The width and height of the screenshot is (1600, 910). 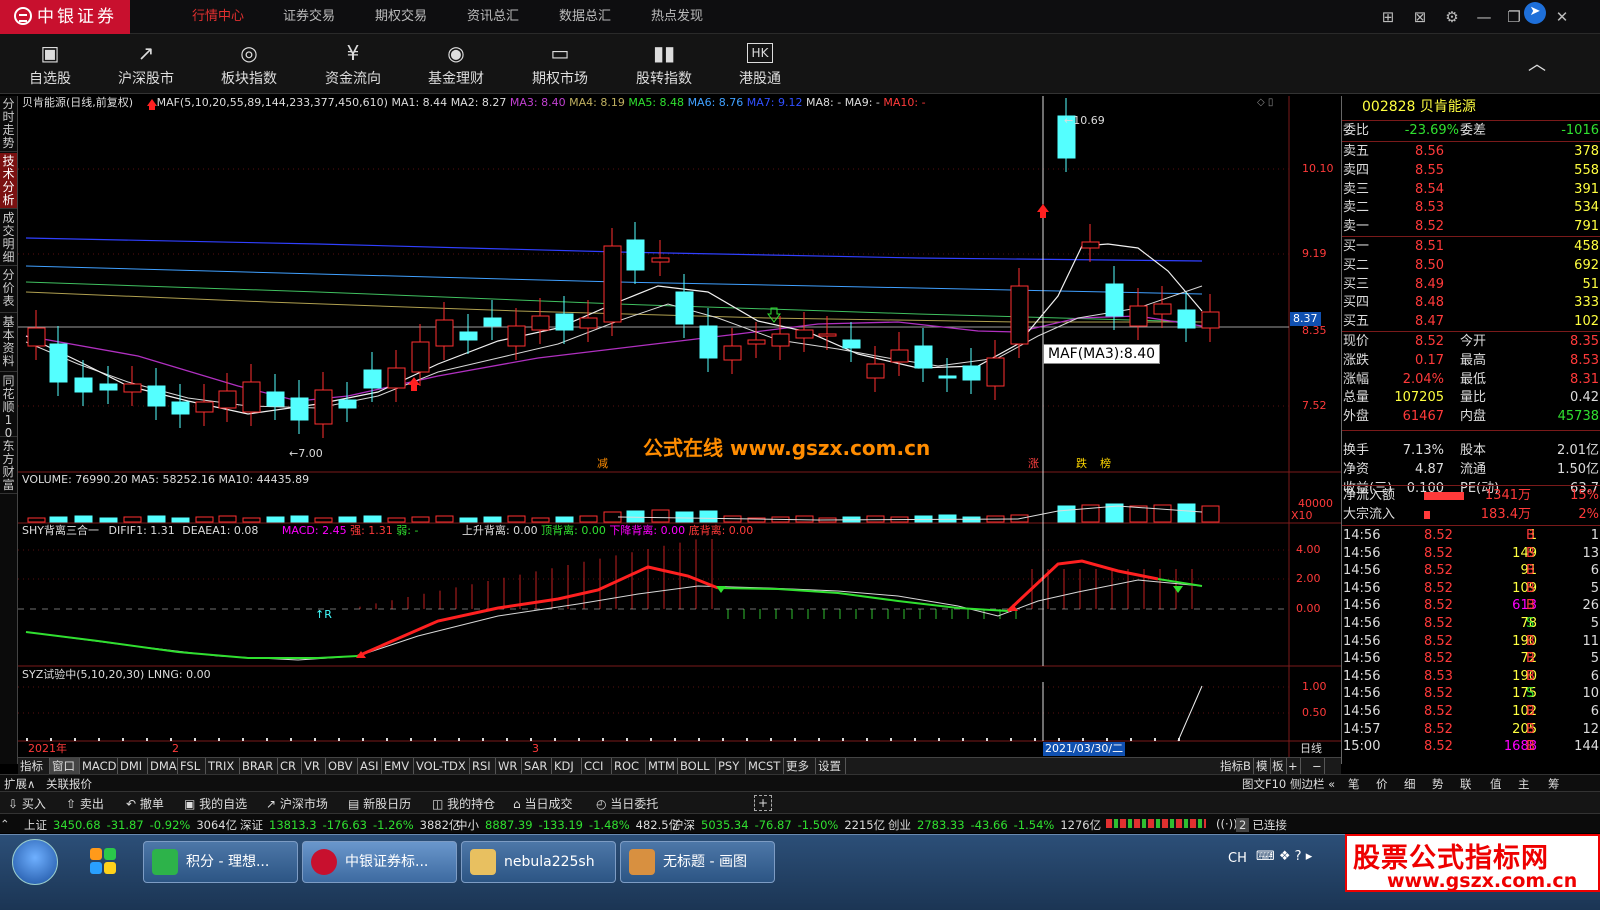 What do you see at coordinates (290, 766) in the screenshot?
I see `indicator-tab: CR` at bounding box center [290, 766].